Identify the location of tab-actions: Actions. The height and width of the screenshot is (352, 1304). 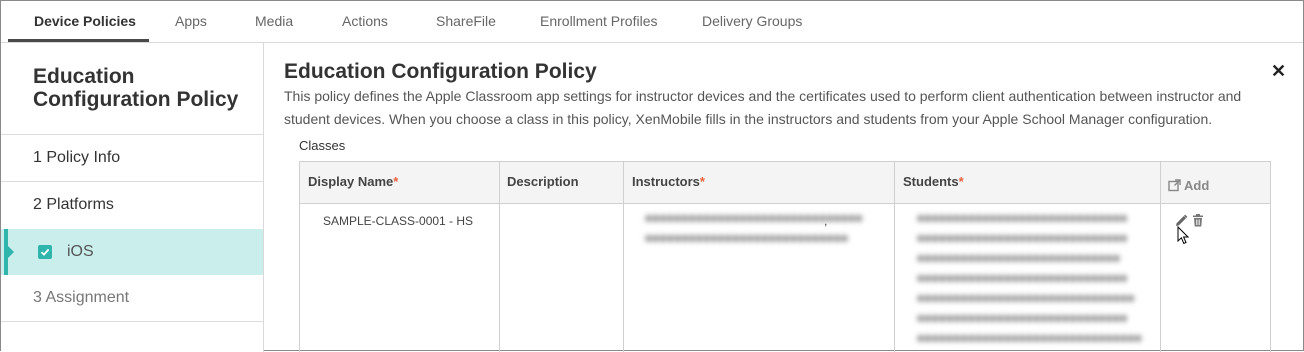
(365, 21).